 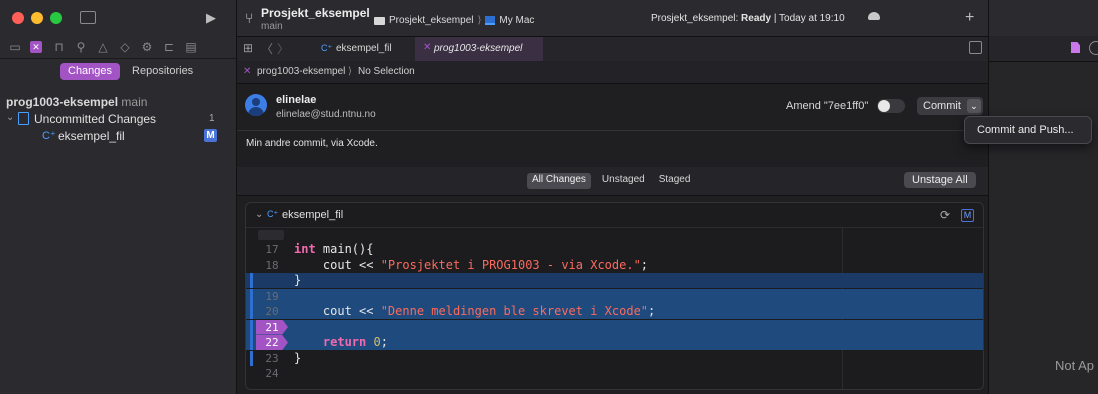 I want to click on status-time: | Today at 19:10, so click(x=809, y=18).